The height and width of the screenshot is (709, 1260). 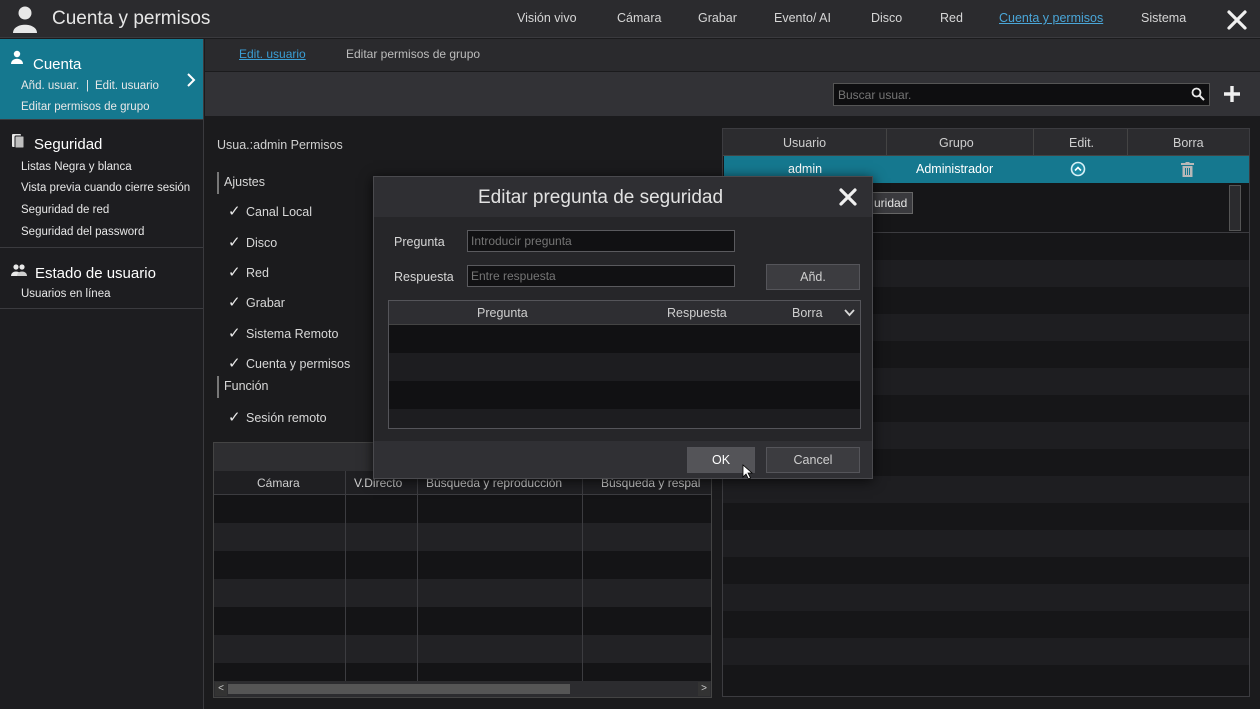 I want to click on question-label: Pregunta, so click(x=419, y=242).